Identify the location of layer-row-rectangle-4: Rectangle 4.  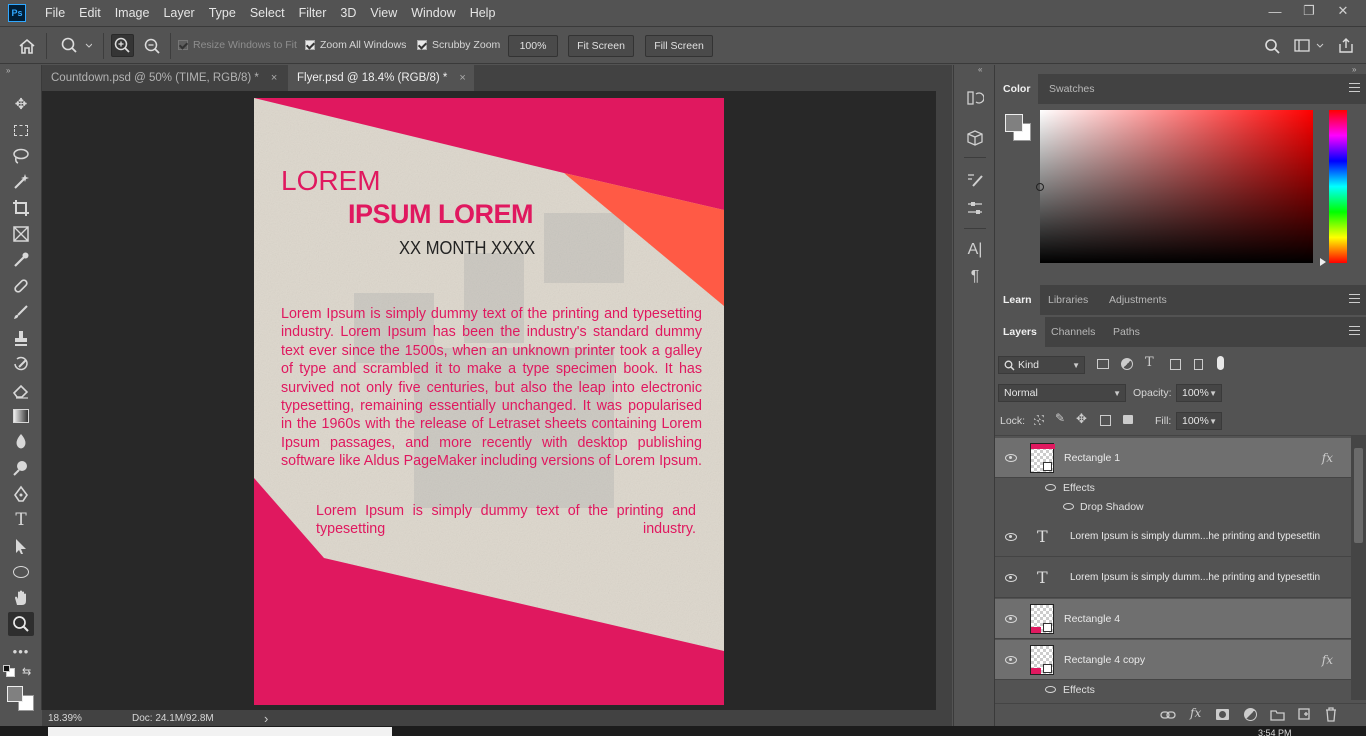
(1173, 619).